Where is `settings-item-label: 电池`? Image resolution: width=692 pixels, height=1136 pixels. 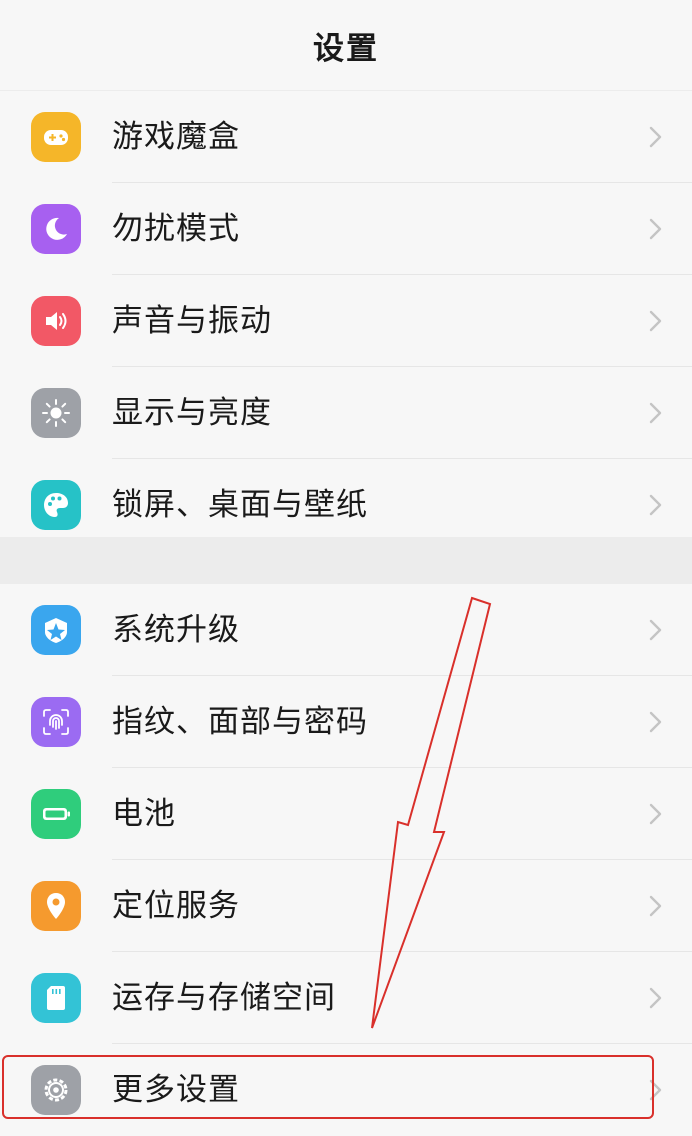
settings-item-label: 电池 is located at coordinates (144, 814).